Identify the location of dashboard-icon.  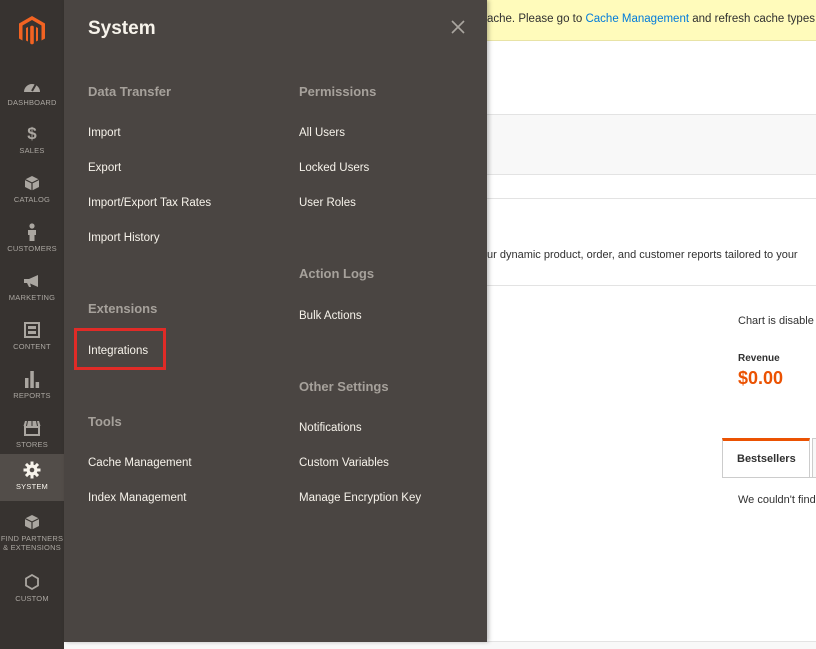
(32, 86).